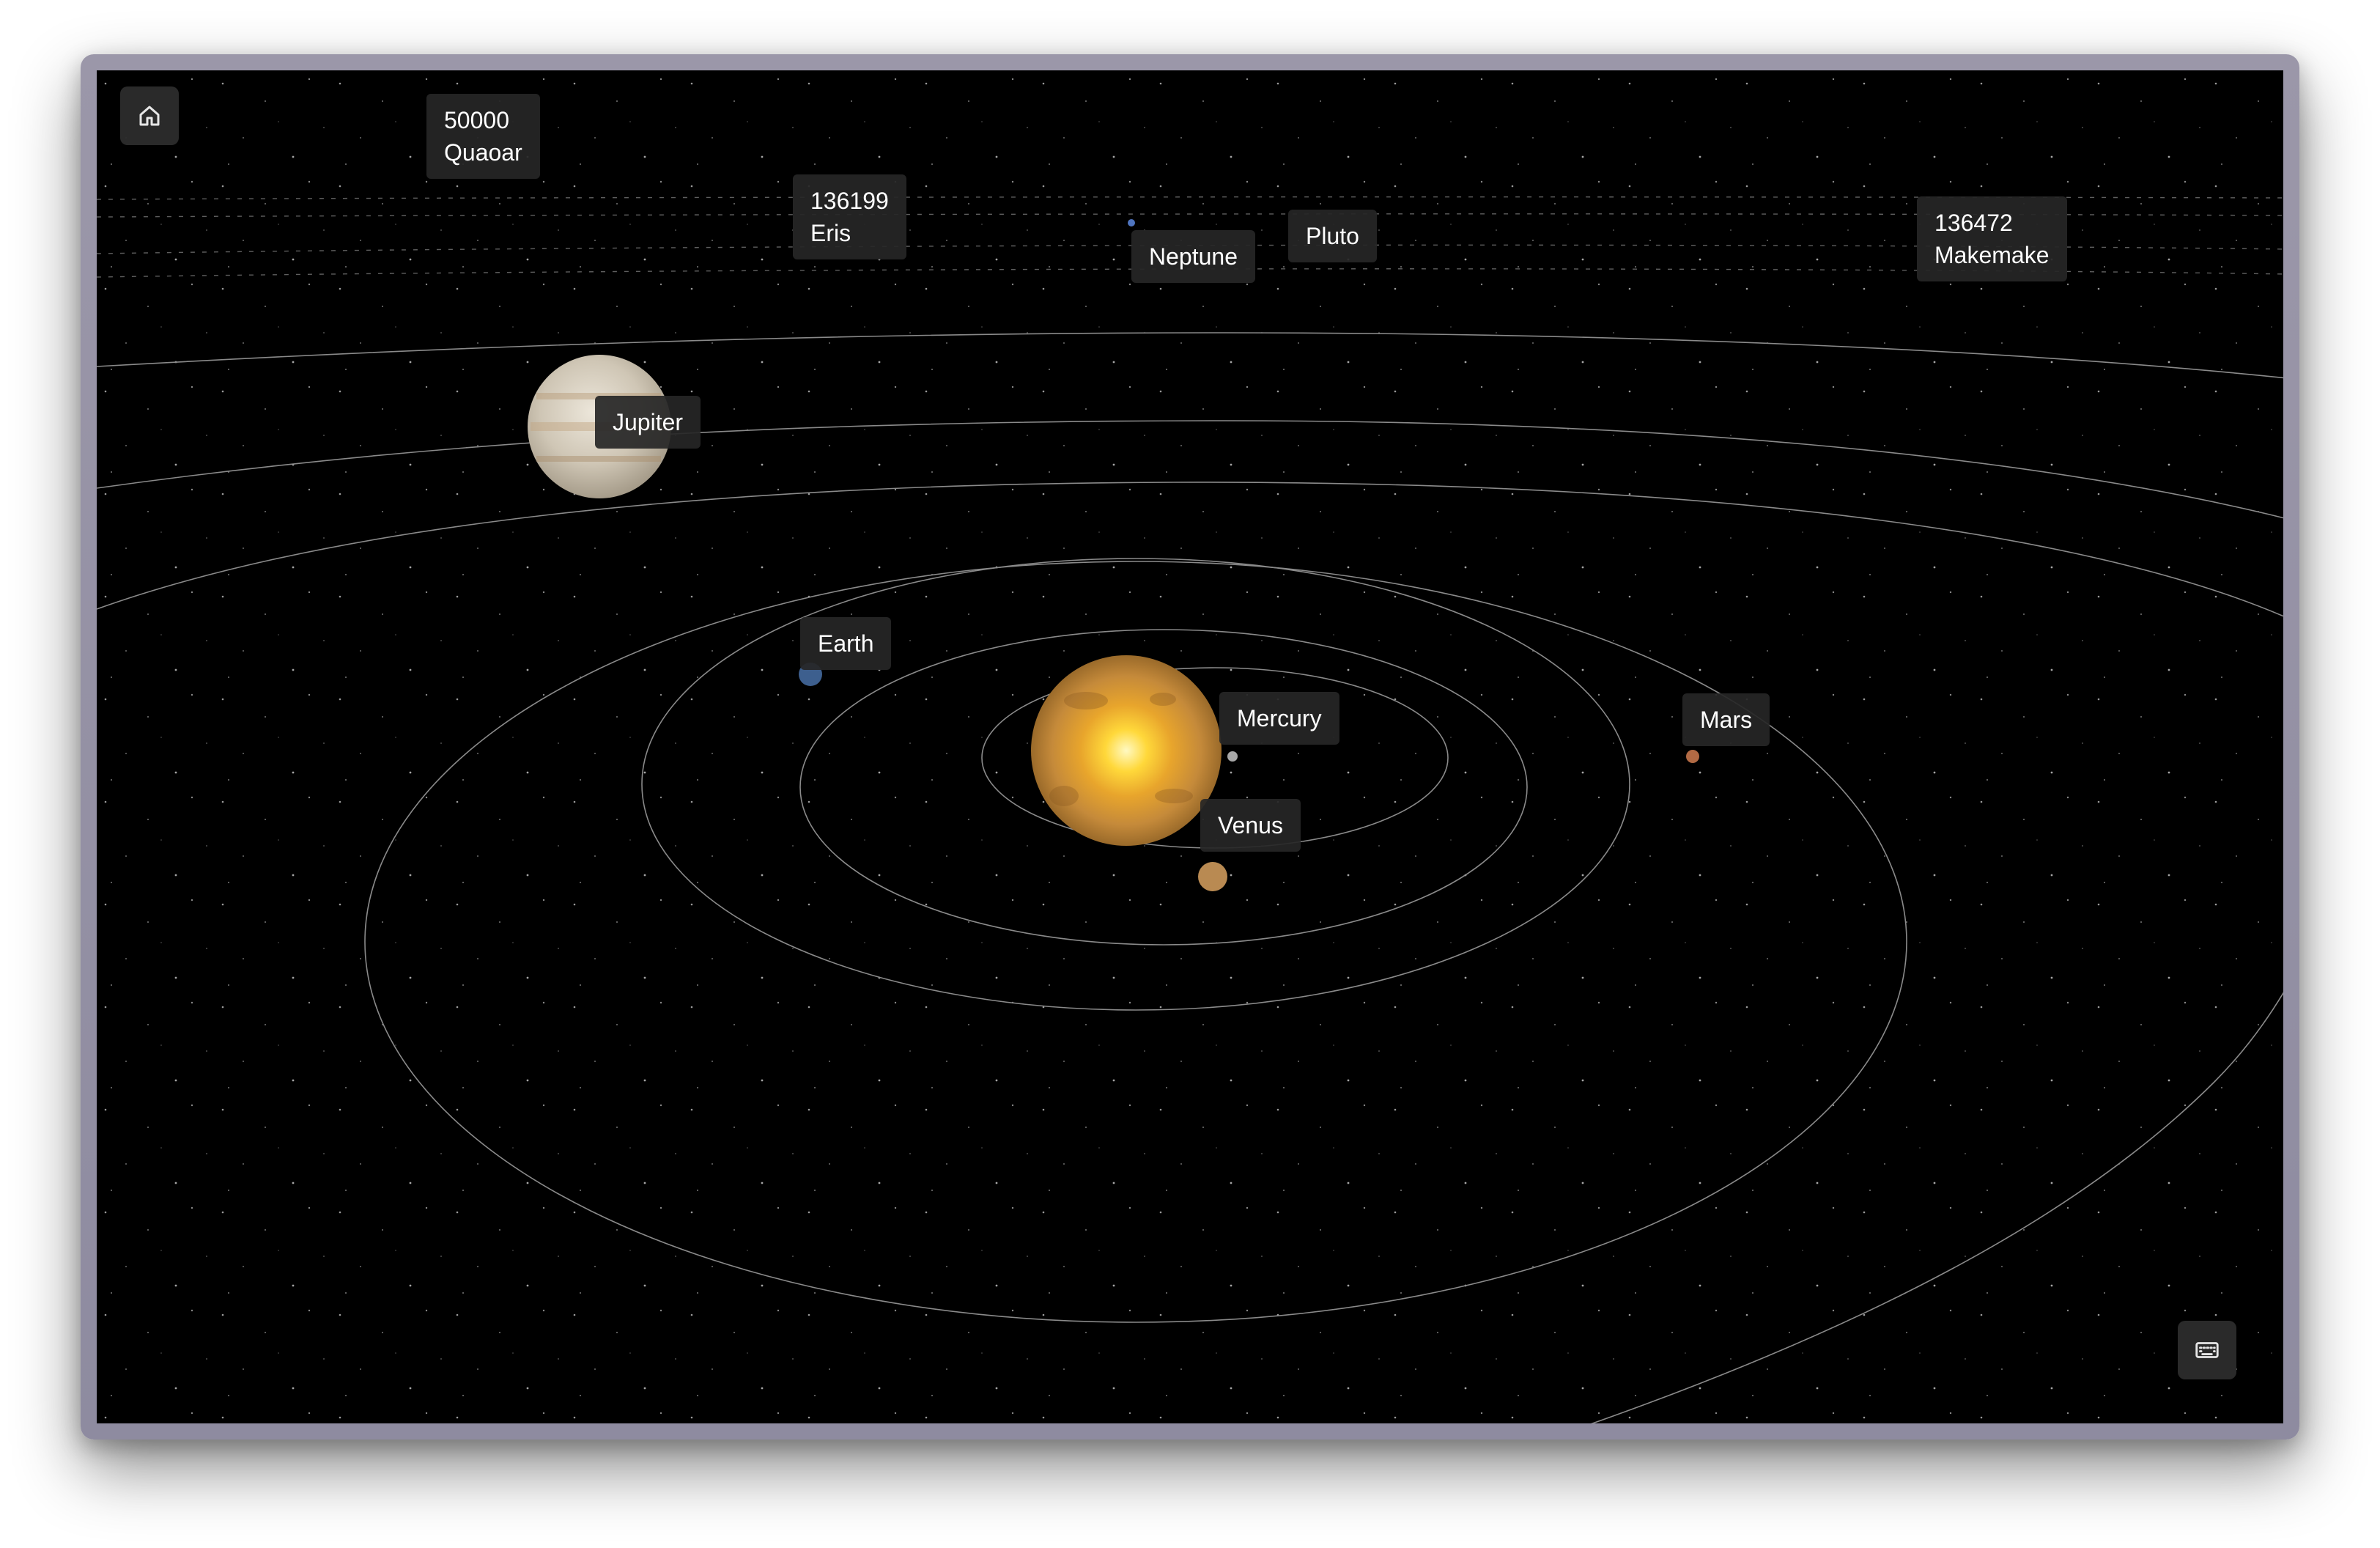 The width and height of the screenshot is (2380, 1548). Describe the element at coordinates (483, 136) in the screenshot. I see `label-quaoar: 50000 Quaoar` at that location.